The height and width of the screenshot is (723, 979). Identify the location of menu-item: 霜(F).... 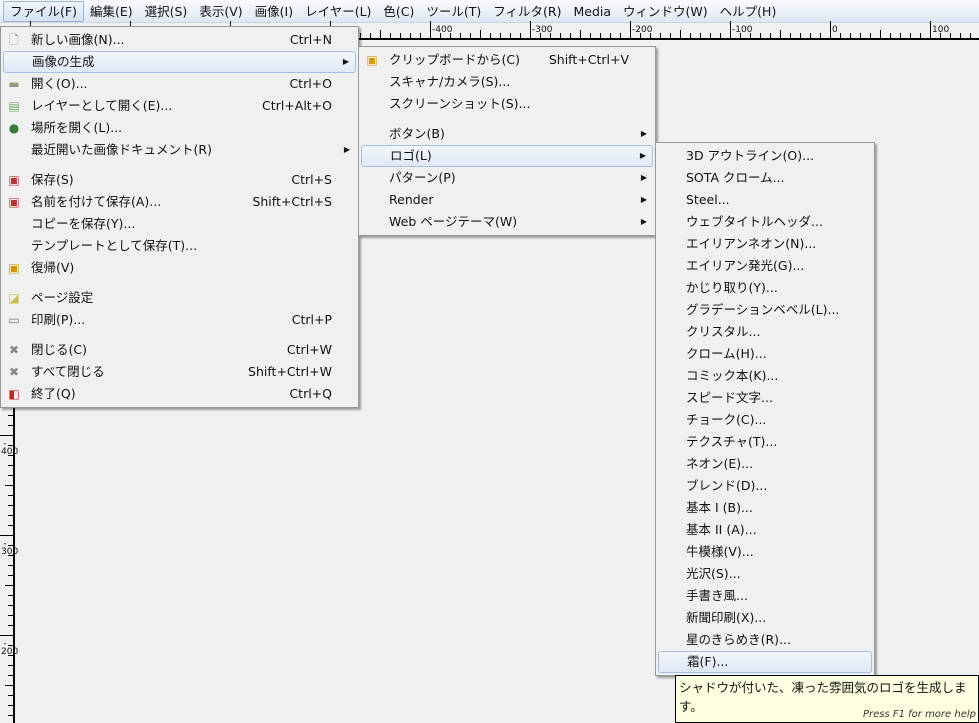
(765, 662).